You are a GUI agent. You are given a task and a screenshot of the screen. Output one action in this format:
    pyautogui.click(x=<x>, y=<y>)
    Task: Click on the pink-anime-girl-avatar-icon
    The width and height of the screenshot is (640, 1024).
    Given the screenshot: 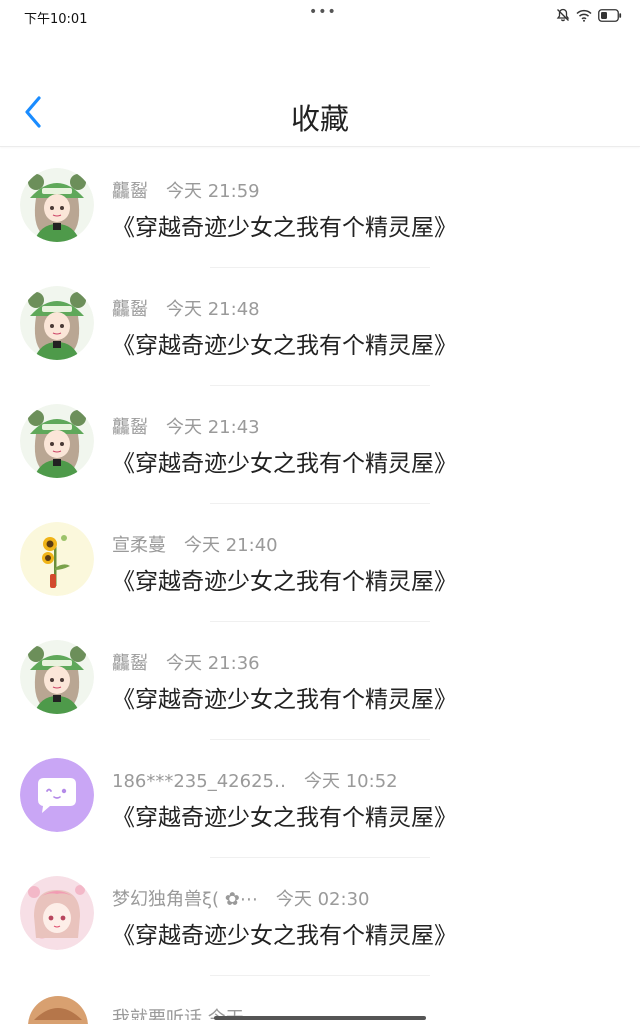 What is the action you would take?
    pyautogui.click(x=57, y=913)
    